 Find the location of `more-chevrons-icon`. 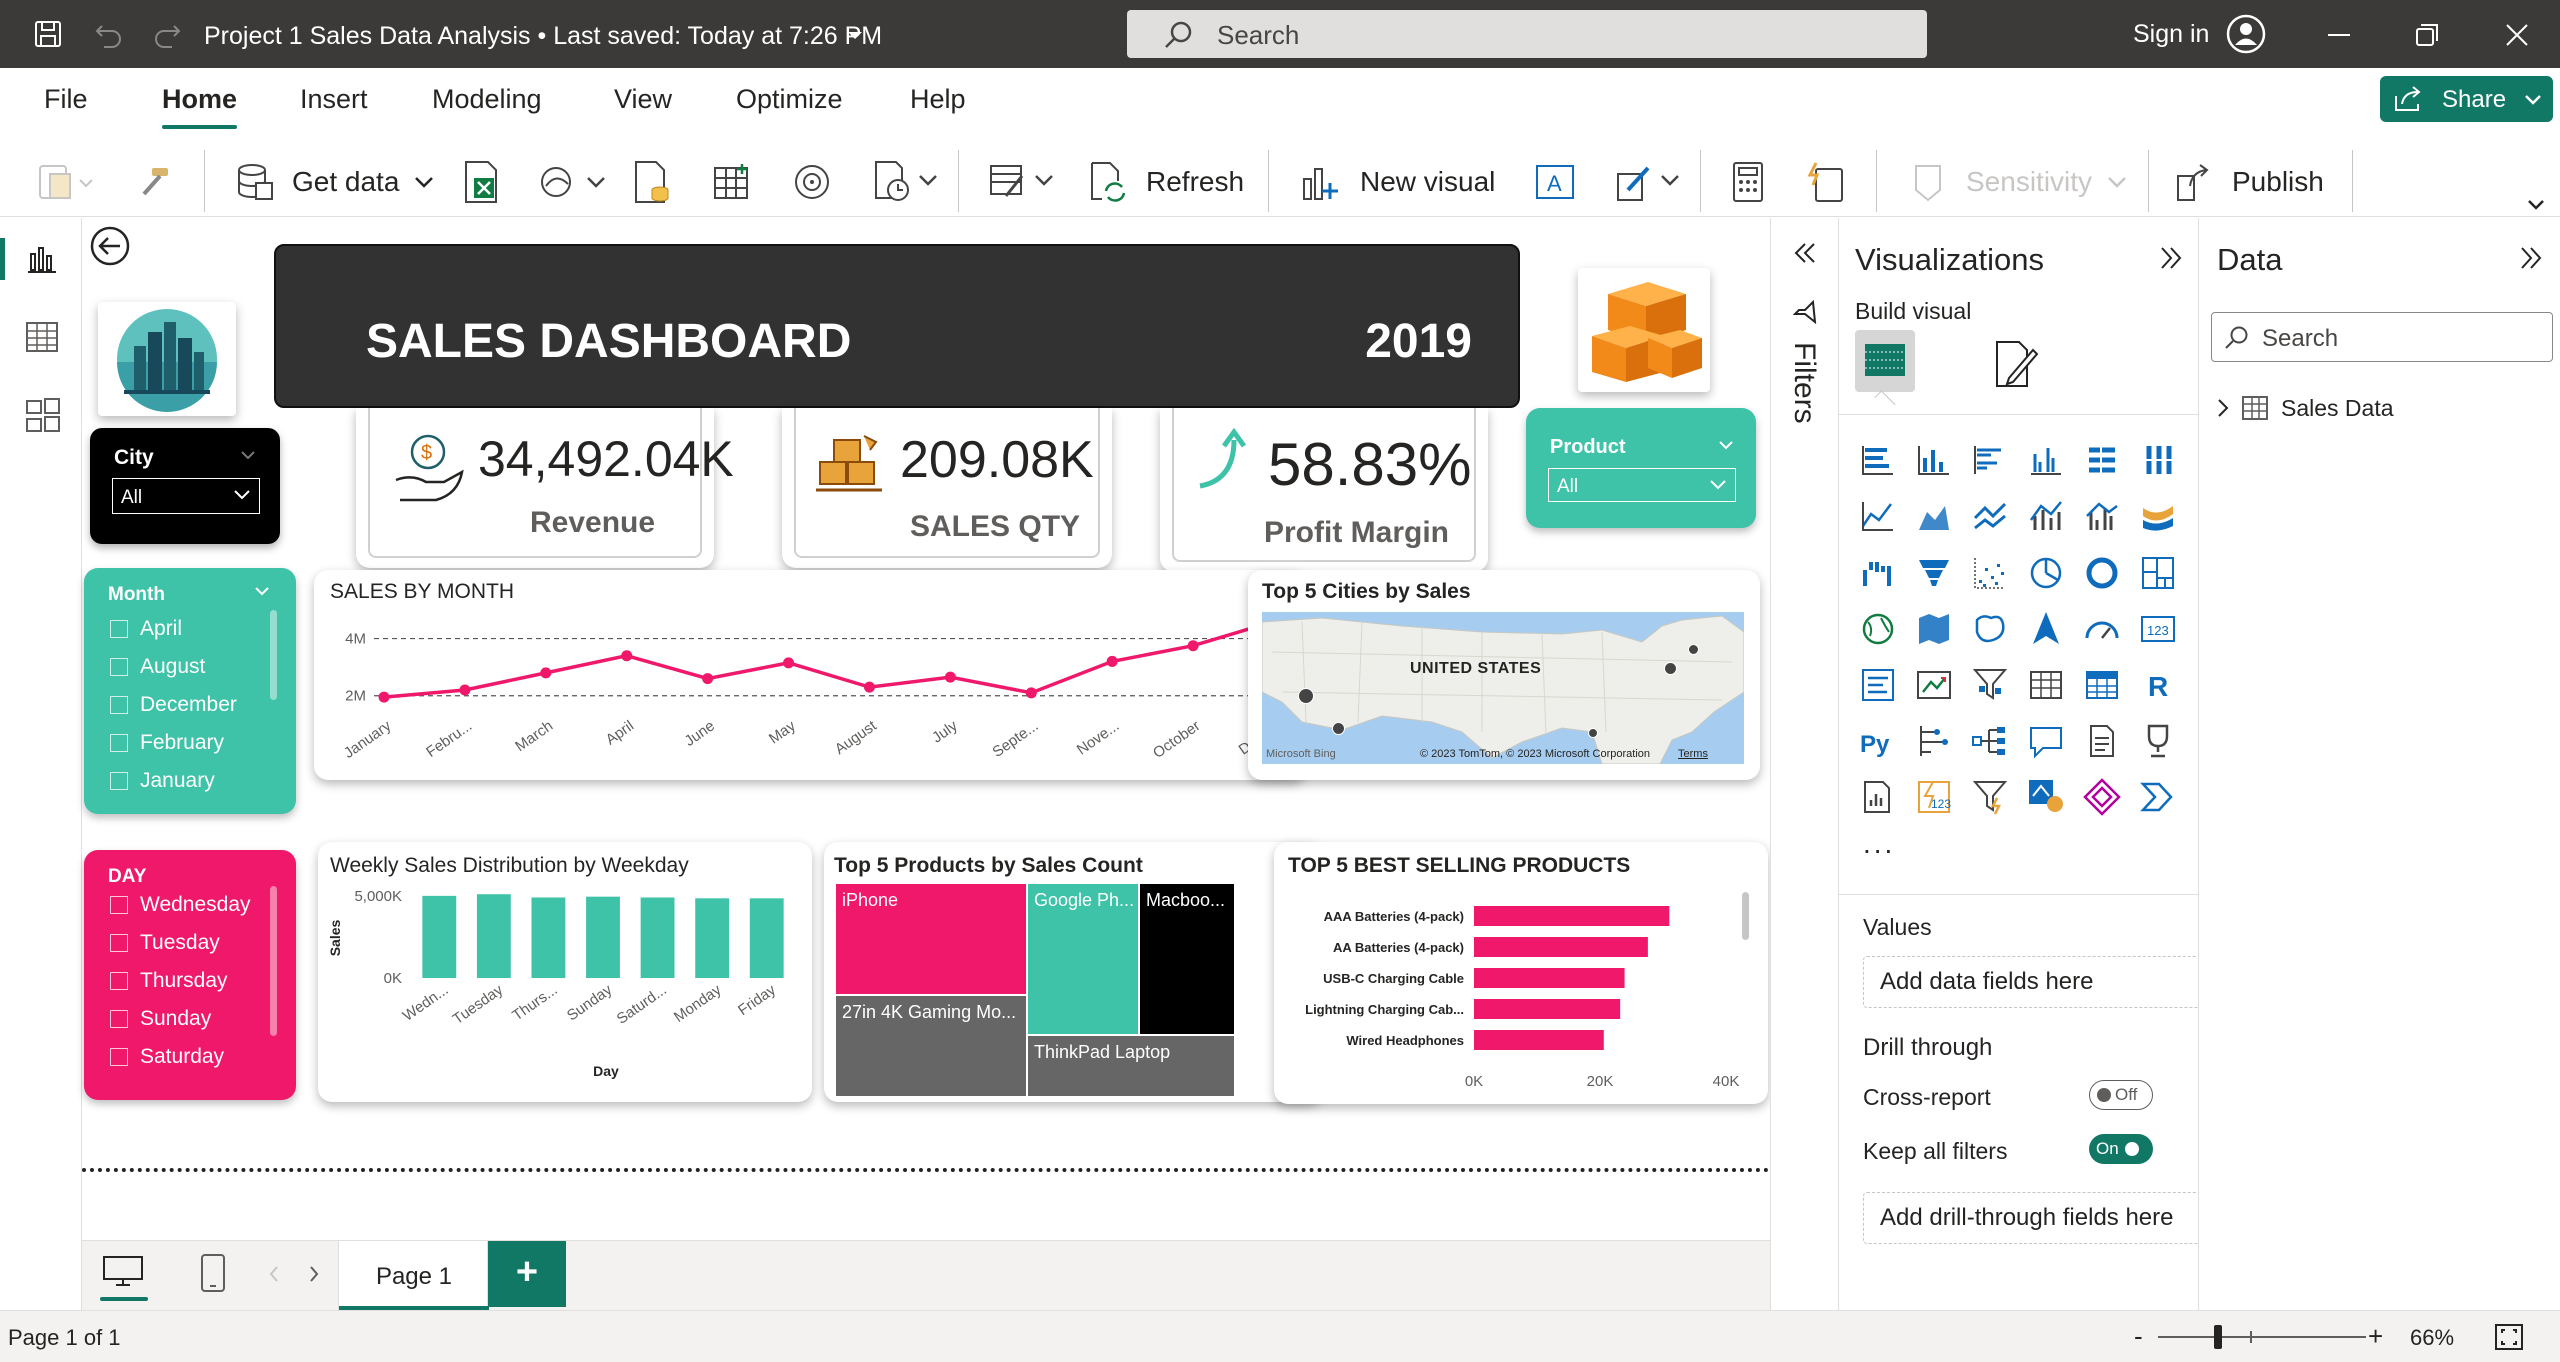

more-chevrons-icon is located at coordinates (2158, 797).